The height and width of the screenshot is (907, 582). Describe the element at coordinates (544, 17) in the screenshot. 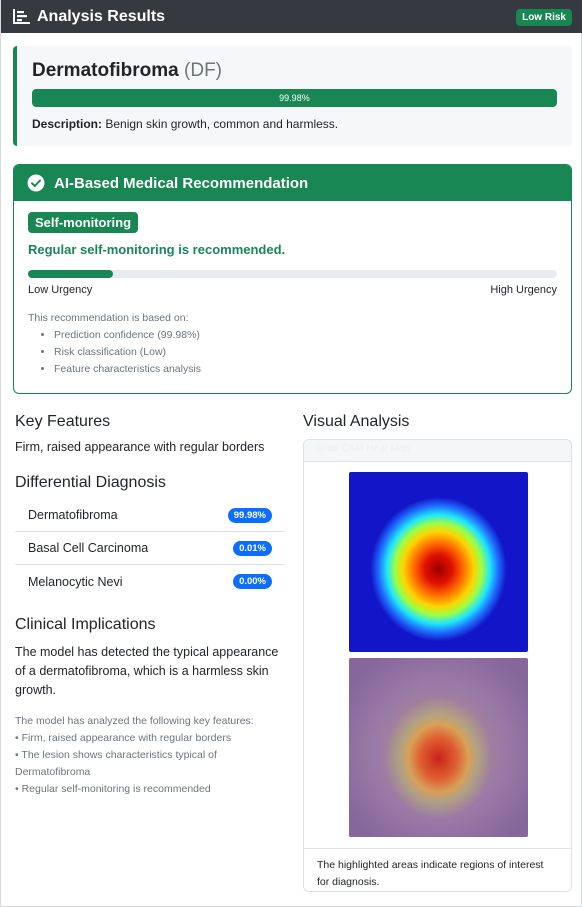

I see `risk-badge: Low Risk` at that location.